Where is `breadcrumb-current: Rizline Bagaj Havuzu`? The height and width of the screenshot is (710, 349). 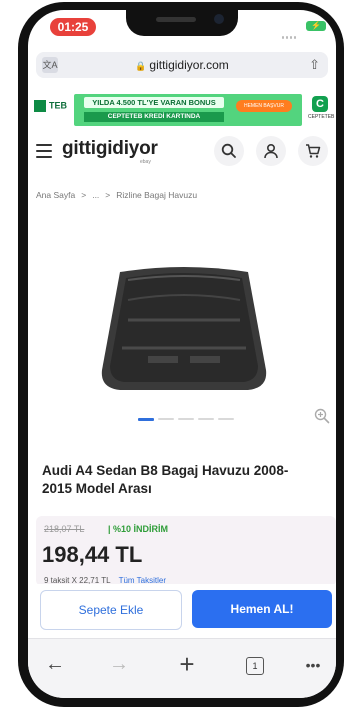 breadcrumb-current: Rizline Bagaj Havuzu is located at coordinates (156, 195).